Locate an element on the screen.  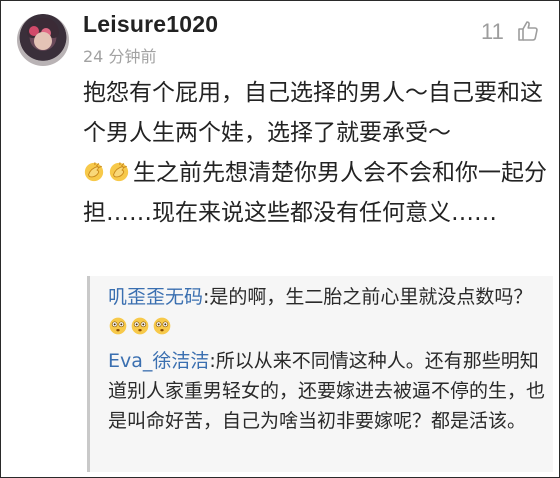
like-count: 11 is located at coordinates (492, 31).